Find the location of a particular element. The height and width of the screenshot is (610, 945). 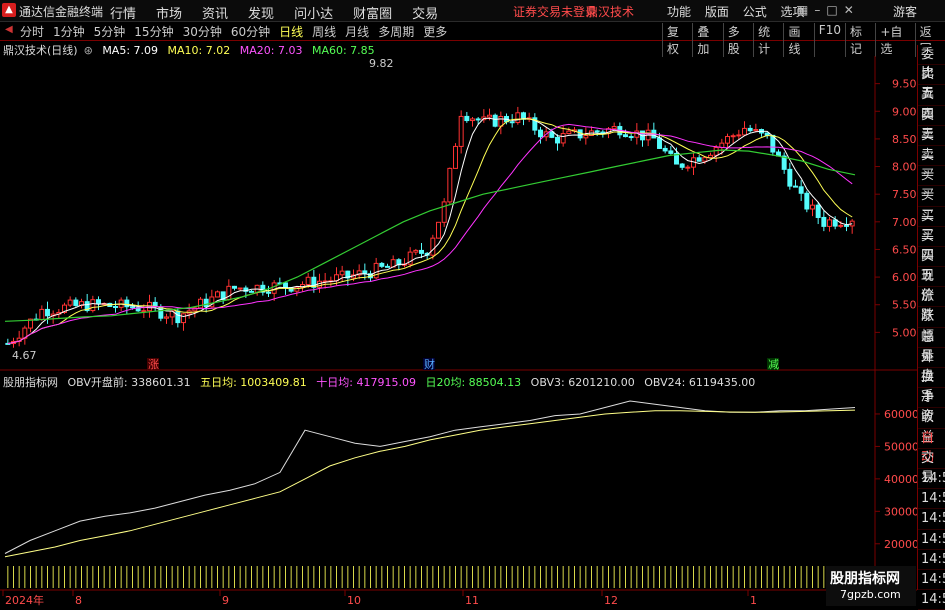

sidebar-time-2: 14:5 is located at coordinates (931, 519).